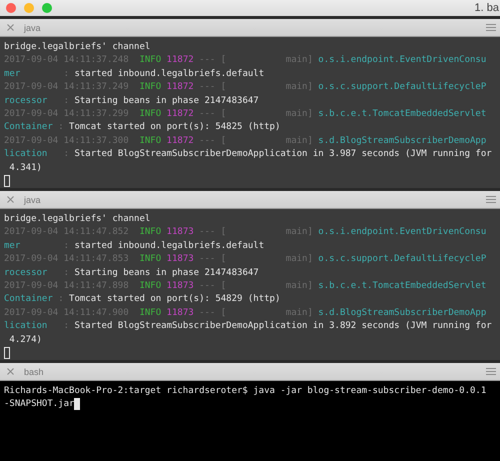 The width and height of the screenshot is (500, 461). What do you see at coordinates (174, 299) in the screenshot?
I see `log-text: Tomcat started on port(s): 54829 (http)` at bounding box center [174, 299].